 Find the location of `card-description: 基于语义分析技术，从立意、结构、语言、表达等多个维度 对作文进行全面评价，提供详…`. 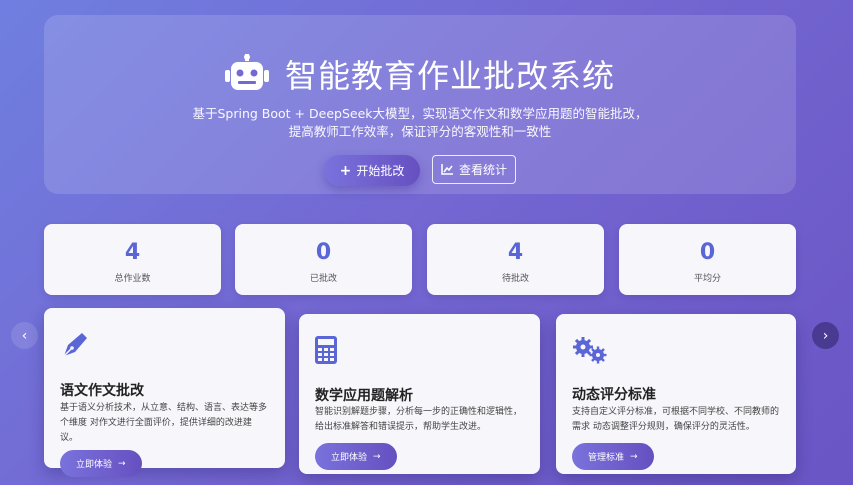

card-description: 基于语义分析技术，从立意、结构、语言、表达等多个维度 对作文进行全面评价，提供详… is located at coordinates (164, 423).